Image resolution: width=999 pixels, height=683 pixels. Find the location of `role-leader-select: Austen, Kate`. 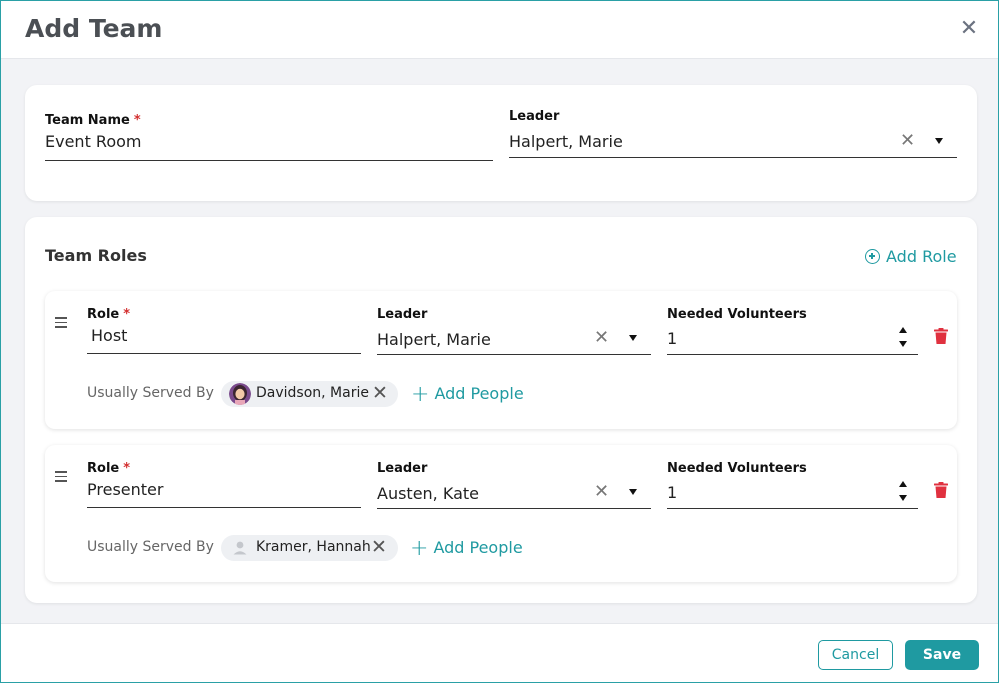

role-leader-select: Austen, Kate is located at coordinates (428, 493).